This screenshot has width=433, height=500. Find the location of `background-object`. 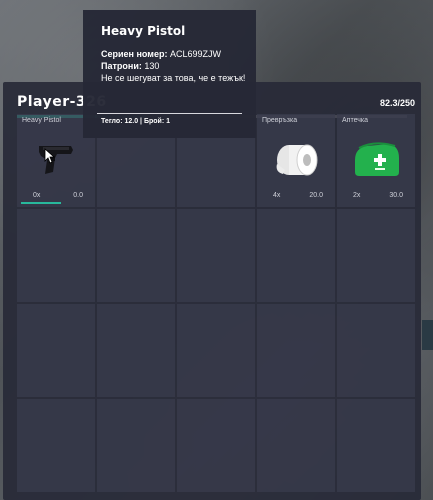

background-object is located at coordinates (427, 335).